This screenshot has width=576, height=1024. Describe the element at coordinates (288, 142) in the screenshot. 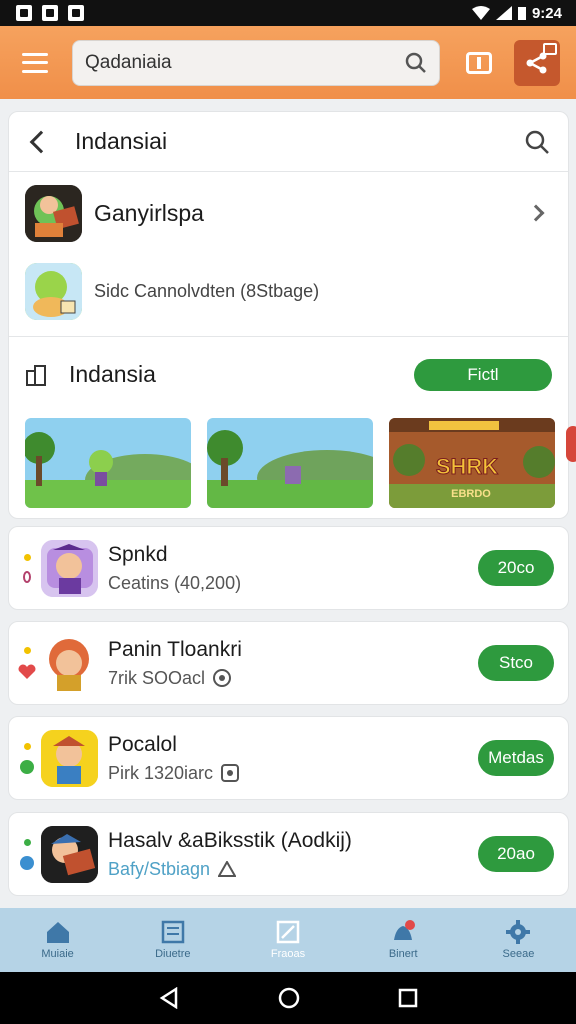

I see `header-row: Indansiai` at that location.